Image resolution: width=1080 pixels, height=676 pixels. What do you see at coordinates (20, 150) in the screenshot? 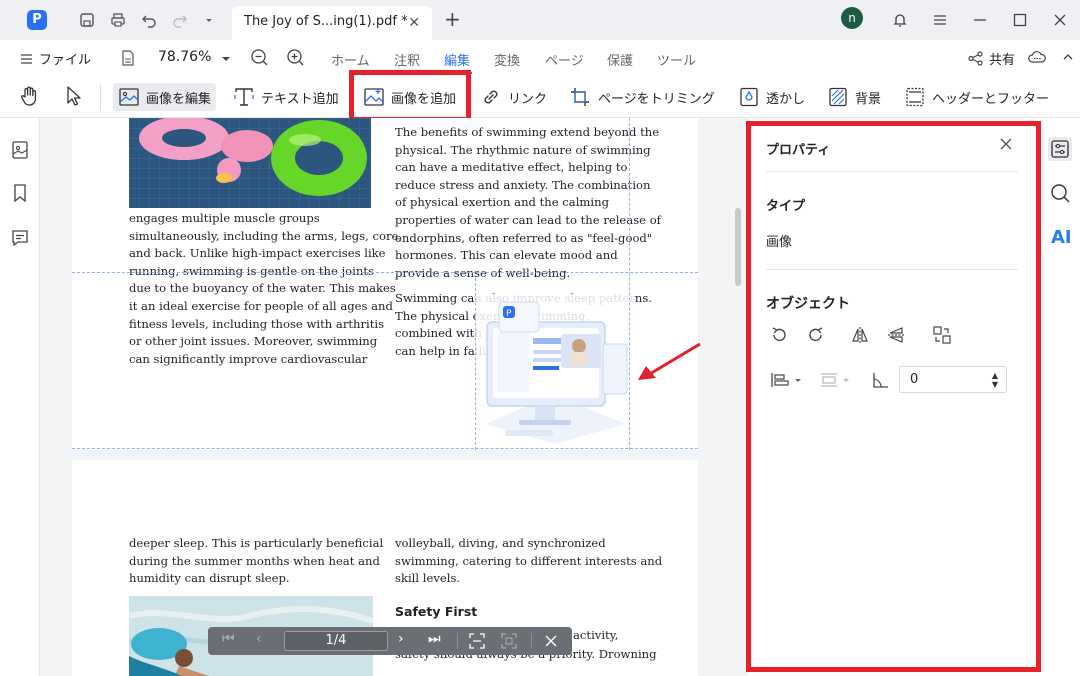
I see `thumbnail-panel-icon` at bounding box center [20, 150].